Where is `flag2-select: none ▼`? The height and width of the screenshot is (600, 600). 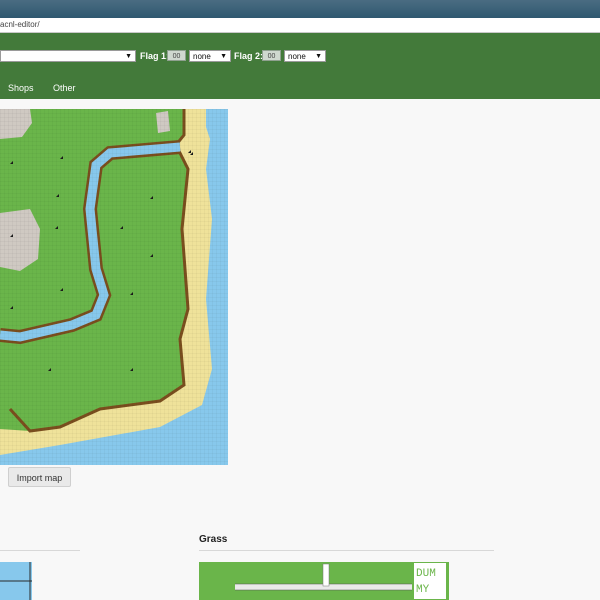 flag2-select: none ▼ is located at coordinates (305, 56).